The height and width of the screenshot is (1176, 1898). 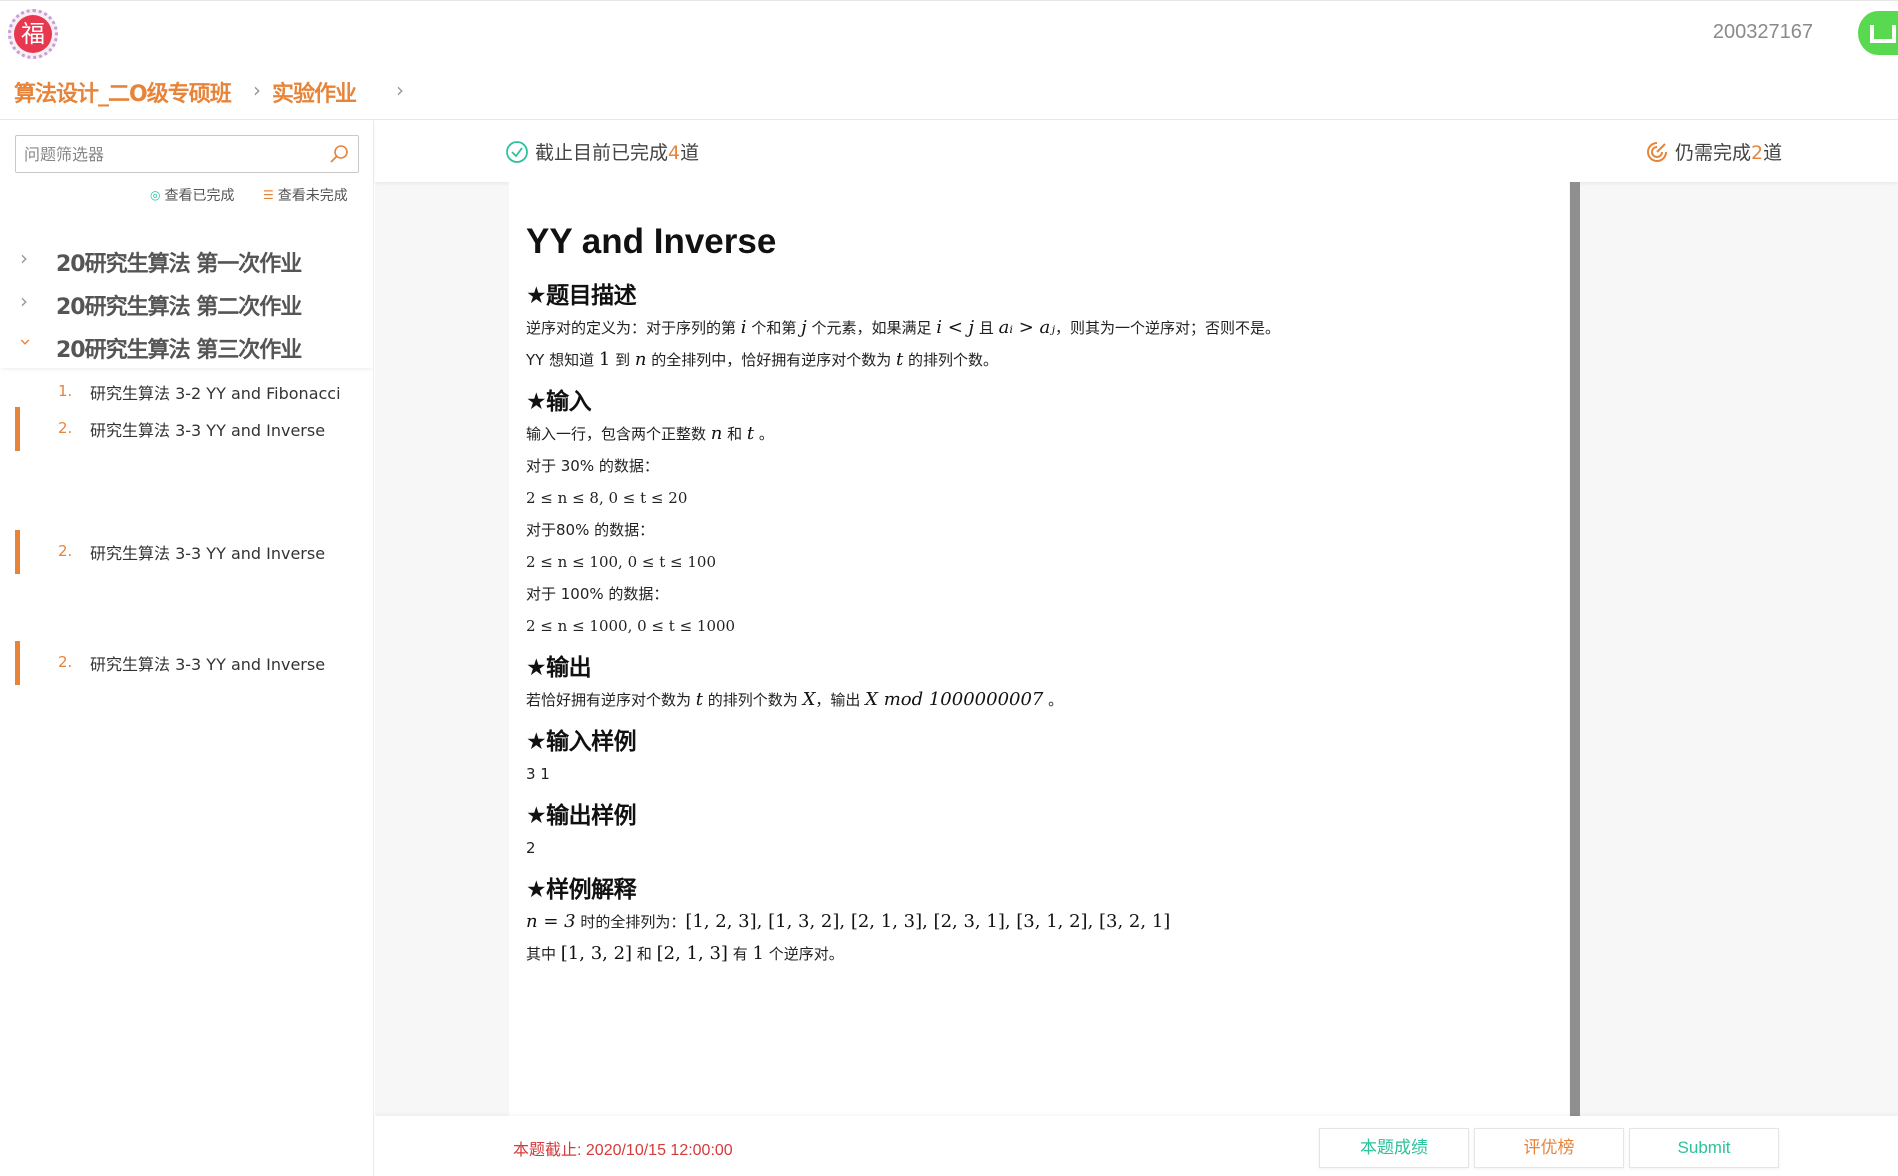 What do you see at coordinates (65, 391) in the screenshot?
I see `problem-number: 1.` at bounding box center [65, 391].